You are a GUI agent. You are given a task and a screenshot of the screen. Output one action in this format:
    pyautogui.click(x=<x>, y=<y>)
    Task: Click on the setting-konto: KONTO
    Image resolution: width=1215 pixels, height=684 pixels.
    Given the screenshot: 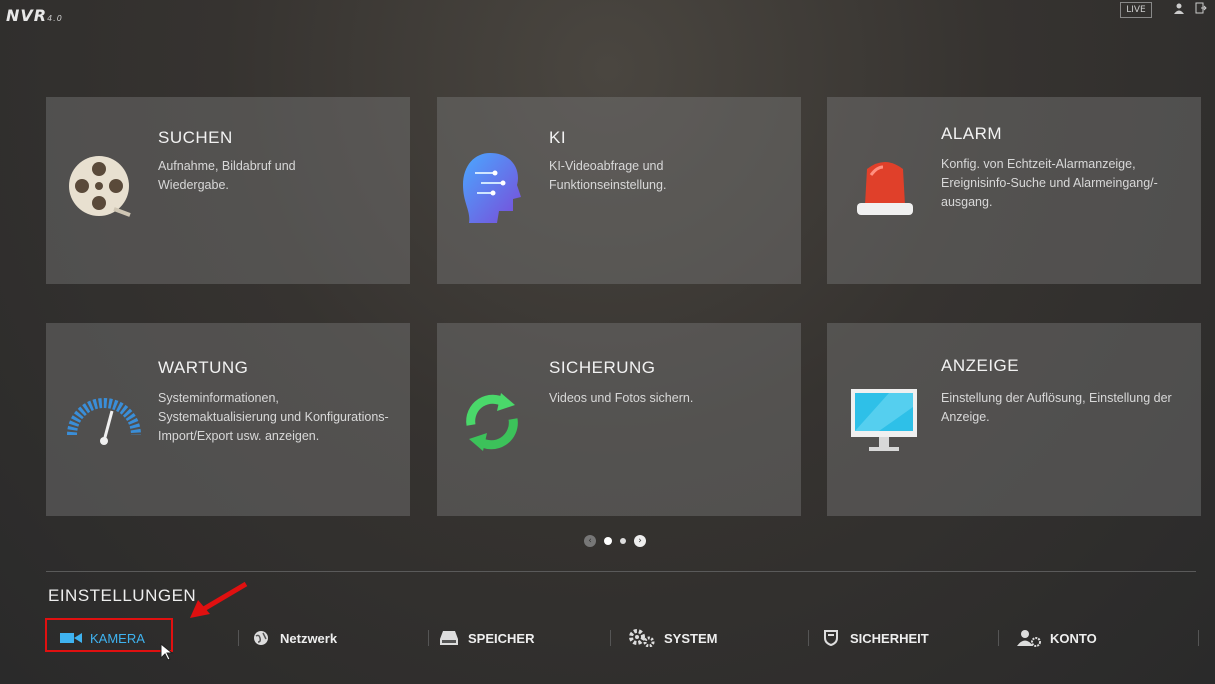 What is the action you would take?
    pyautogui.click(x=1056, y=638)
    